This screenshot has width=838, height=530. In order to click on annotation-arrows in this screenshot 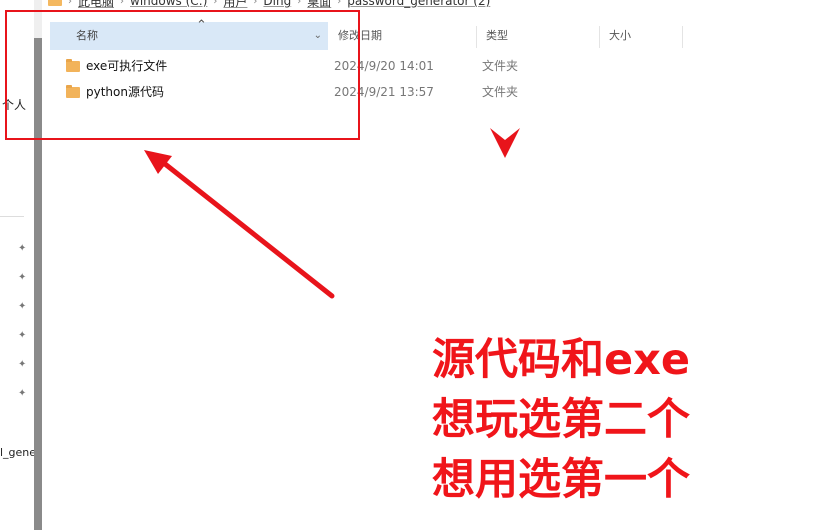, I will do `click(332, 213)`.